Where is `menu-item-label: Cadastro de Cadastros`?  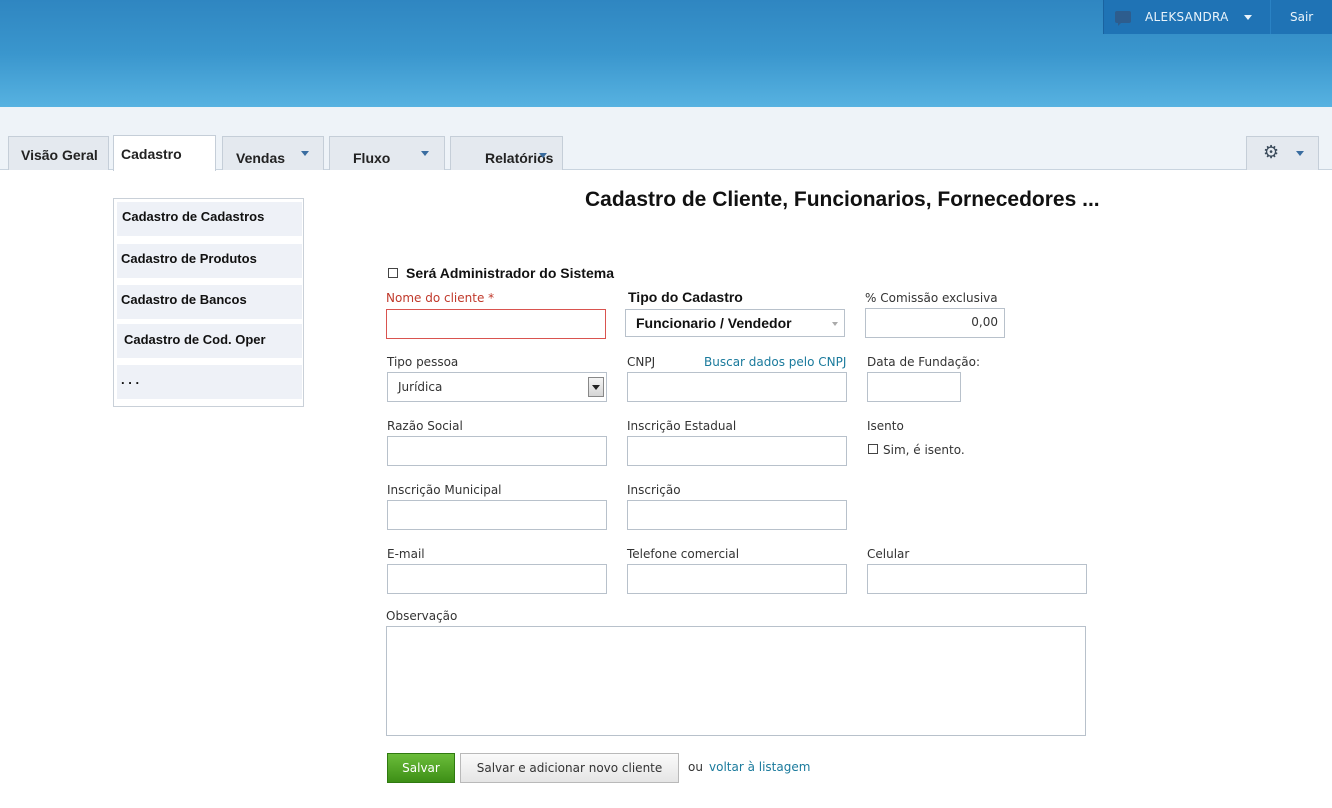 menu-item-label: Cadastro de Cadastros is located at coordinates (193, 216).